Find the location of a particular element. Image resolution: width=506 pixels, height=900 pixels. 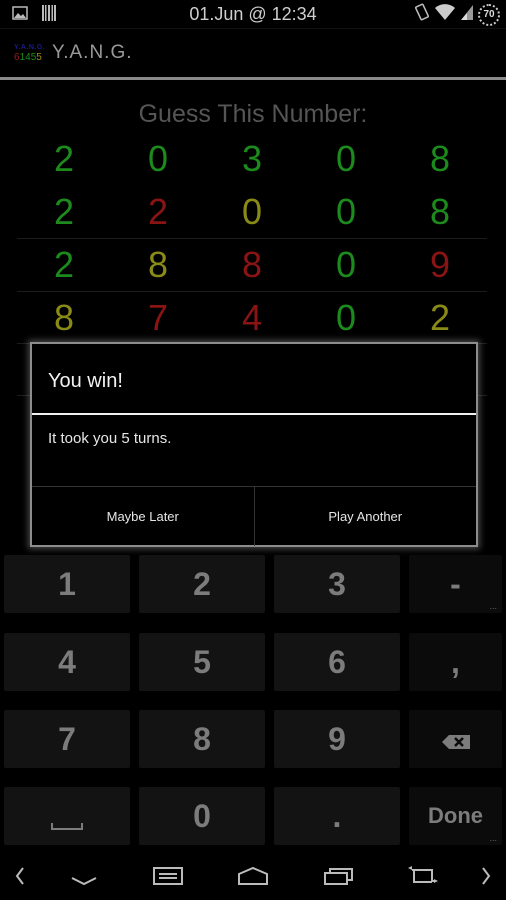

cell-signal-icon is located at coordinates (467, 14).